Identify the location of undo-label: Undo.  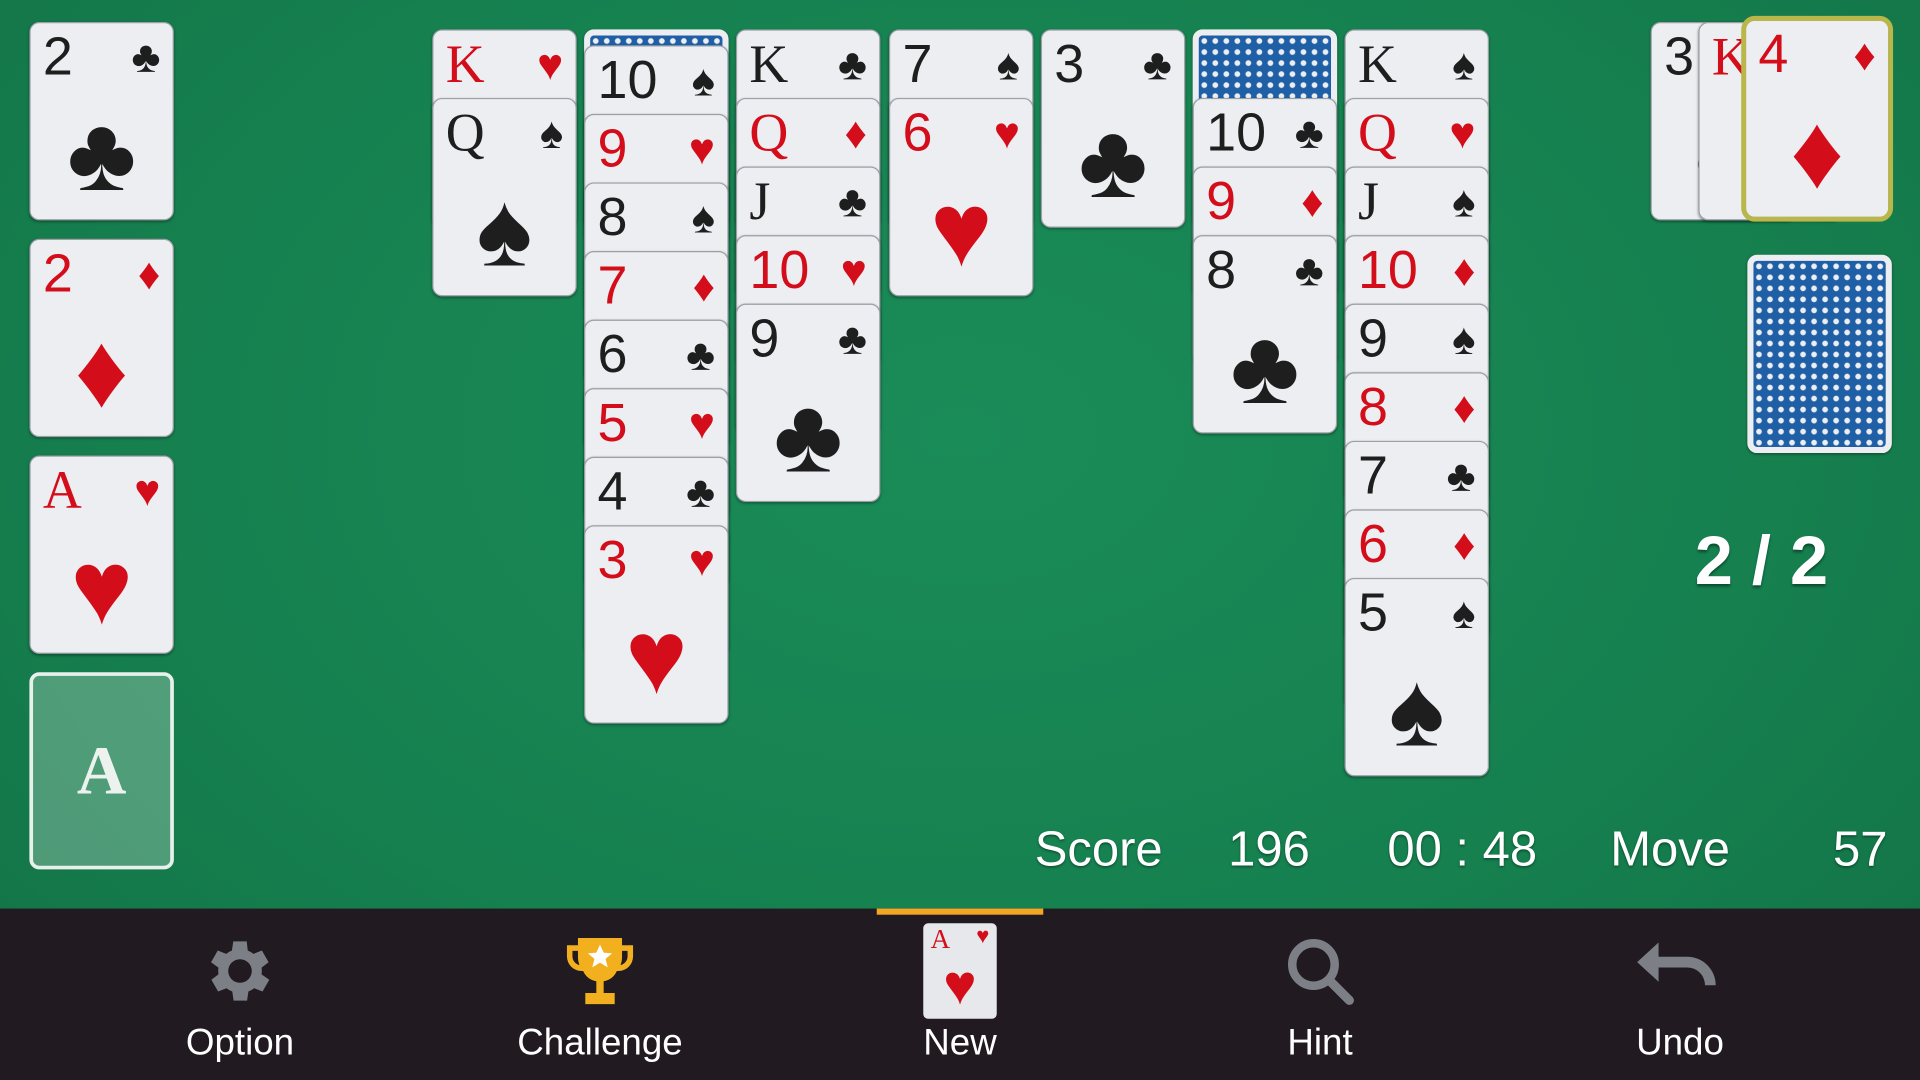
(1680, 1042).